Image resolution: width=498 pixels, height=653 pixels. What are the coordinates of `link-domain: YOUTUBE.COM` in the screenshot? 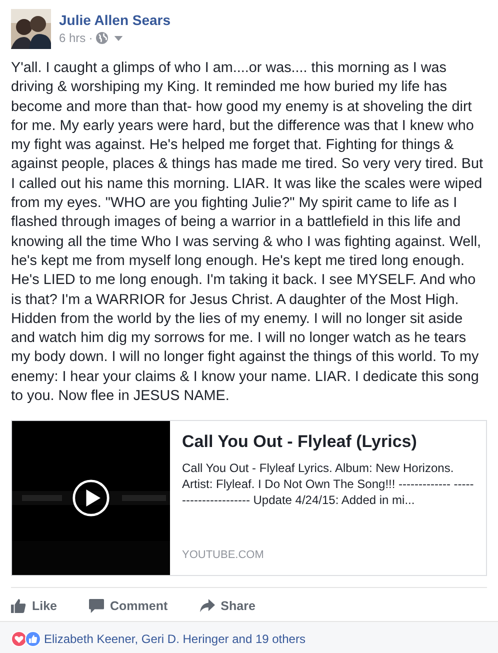 It's located at (223, 556).